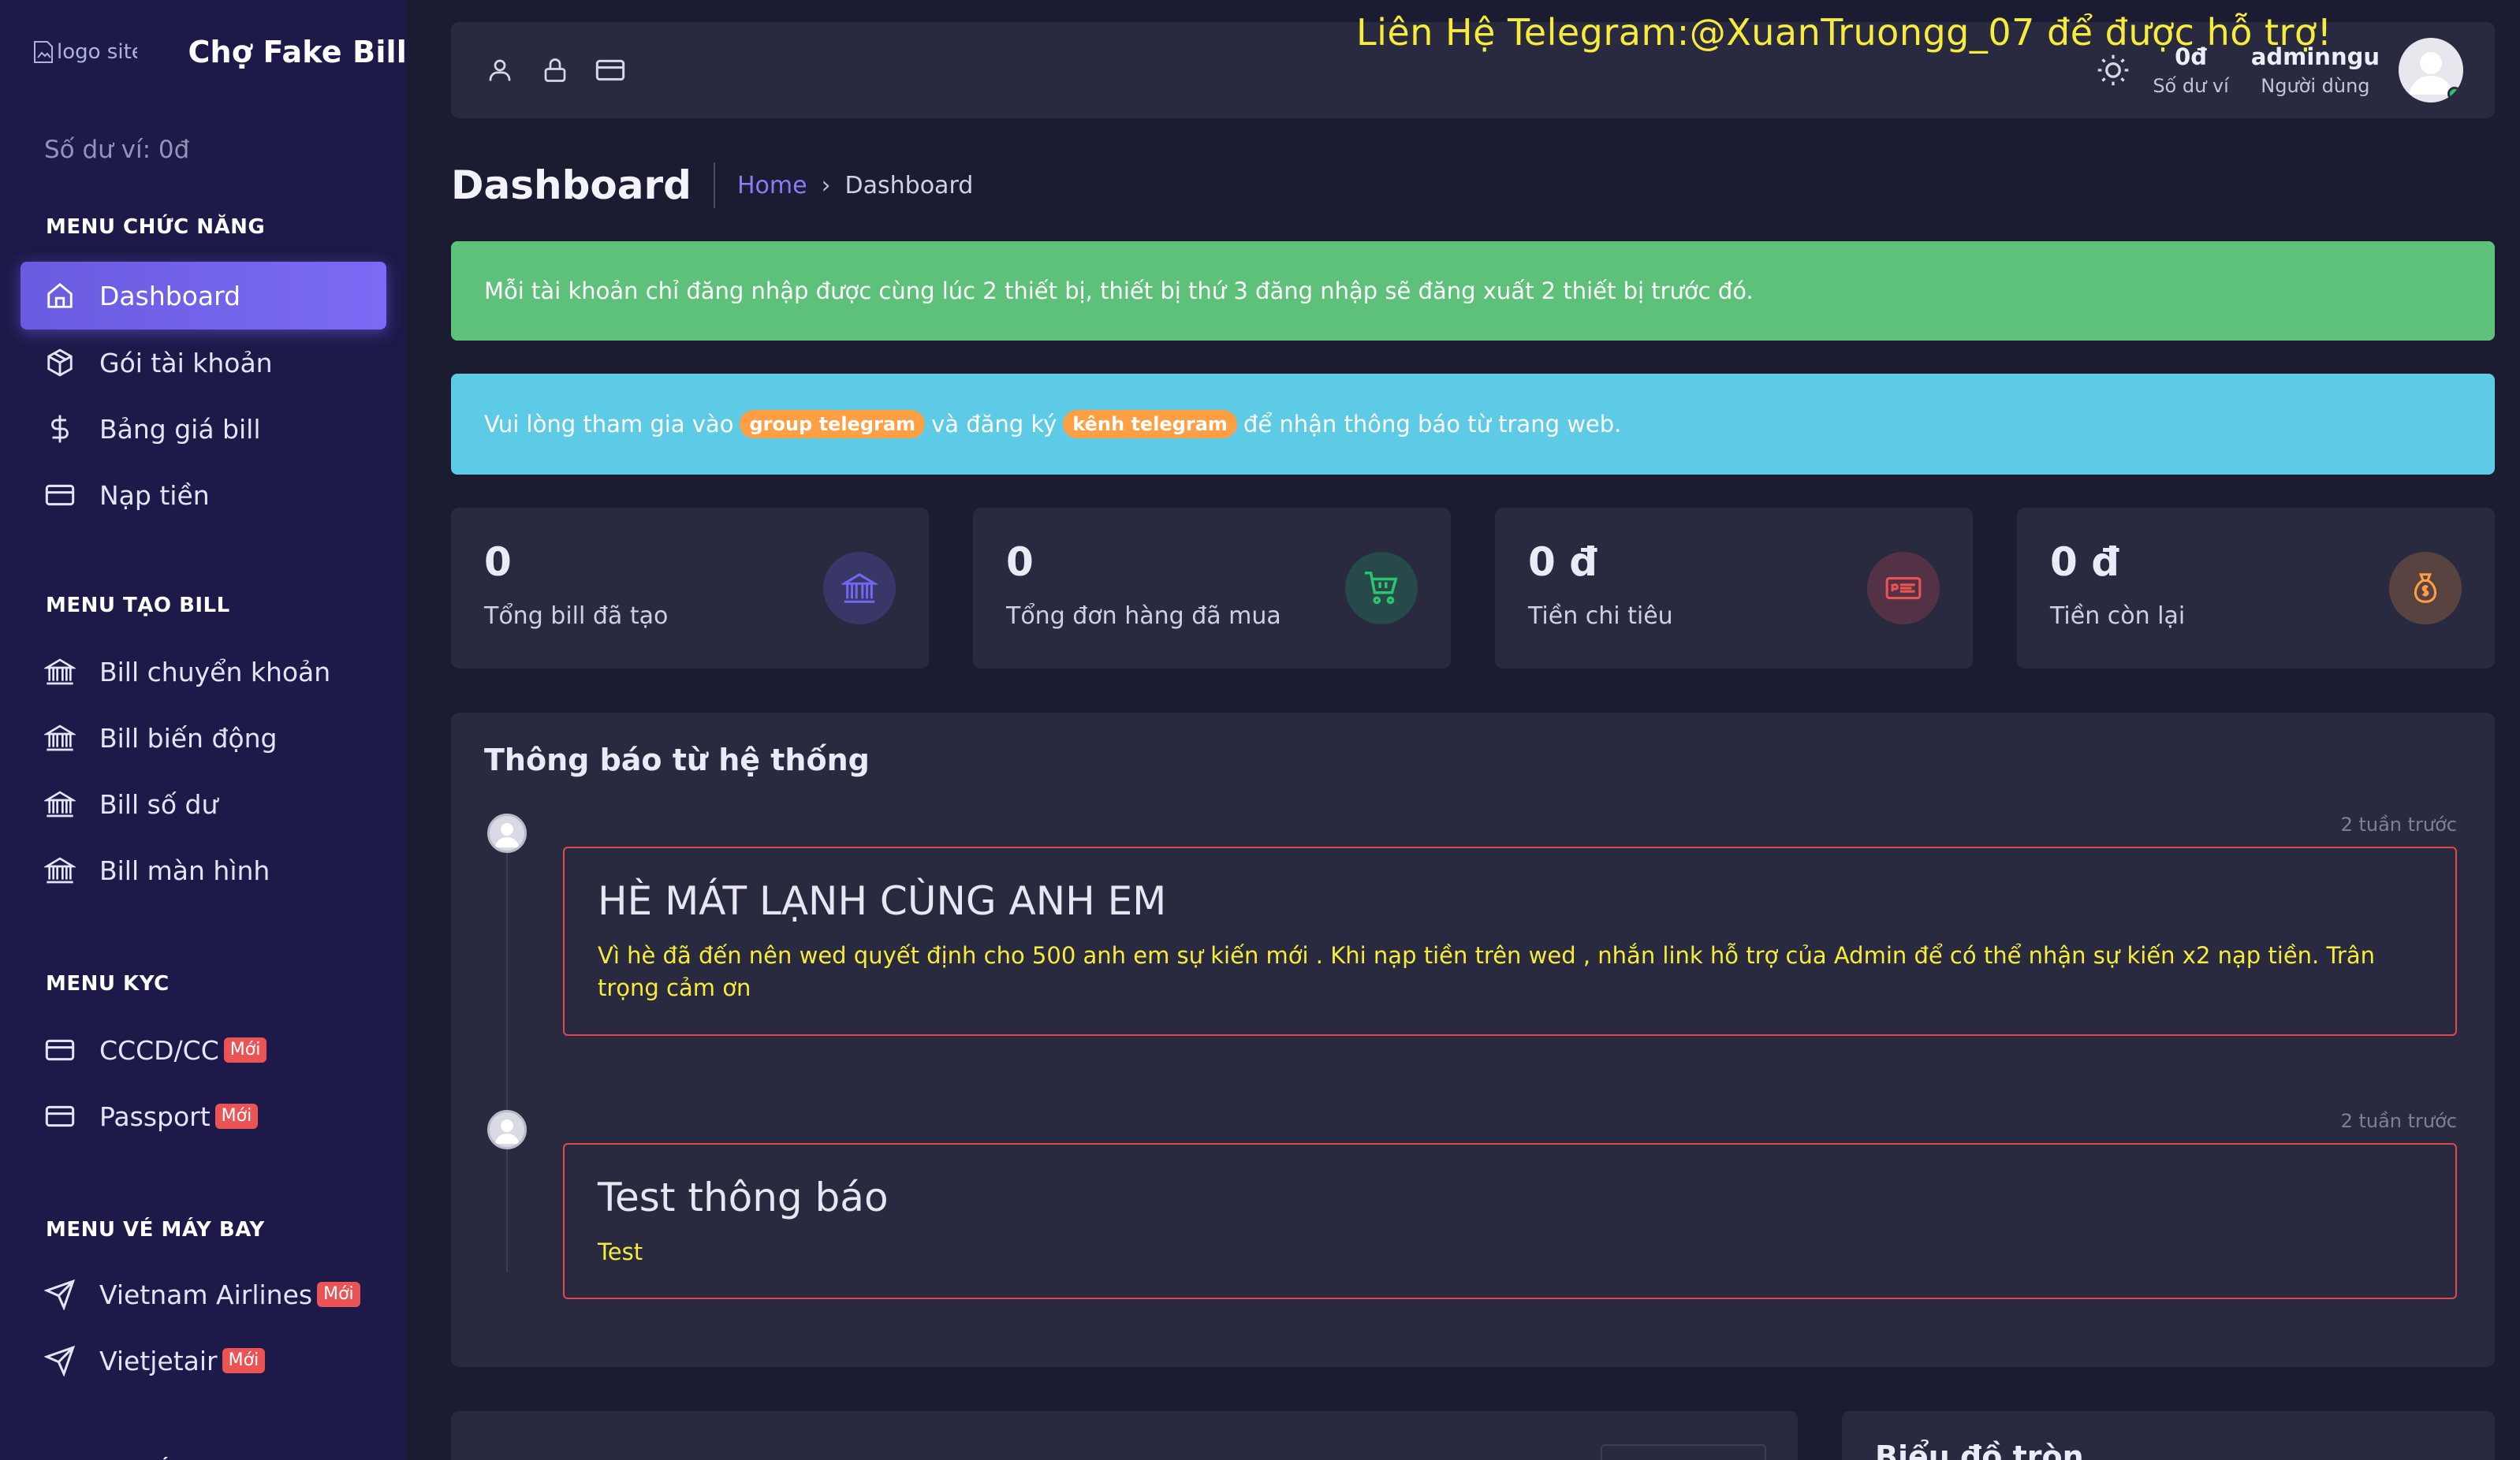 This screenshot has width=2520, height=1460. I want to click on logo-alt-text: logo site, so click(97, 52).